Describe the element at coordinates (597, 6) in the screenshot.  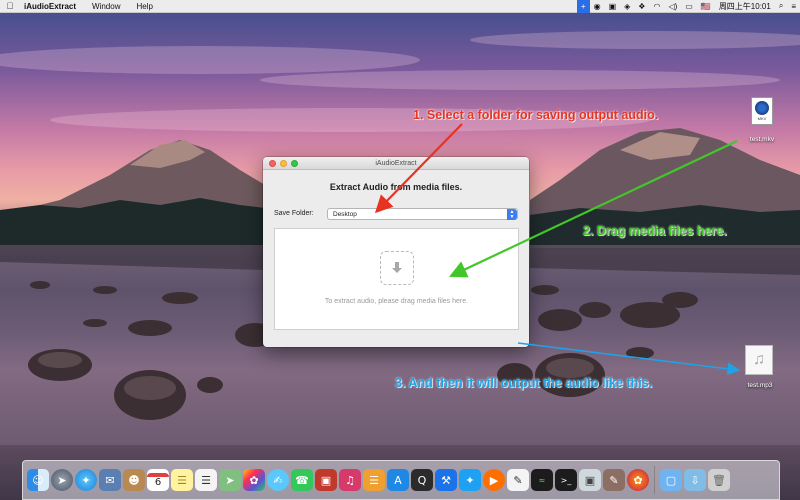
I see `status-app-icon-1: ◉` at that location.